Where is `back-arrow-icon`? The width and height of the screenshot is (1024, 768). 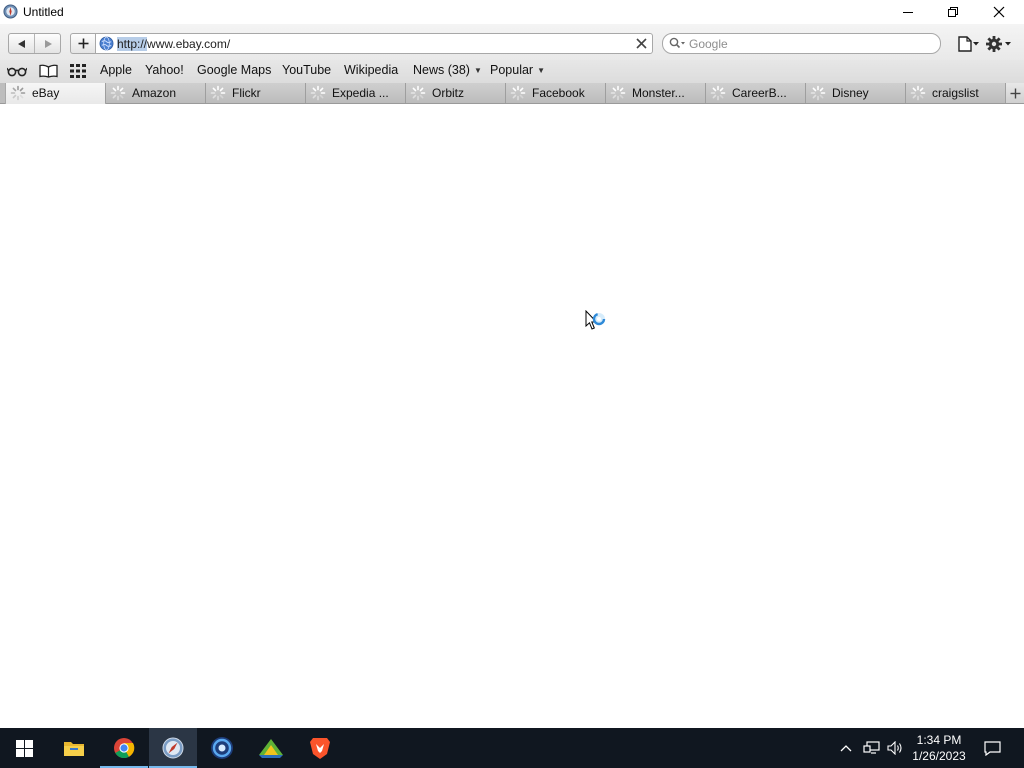
back-arrow-icon is located at coordinates (21, 43).